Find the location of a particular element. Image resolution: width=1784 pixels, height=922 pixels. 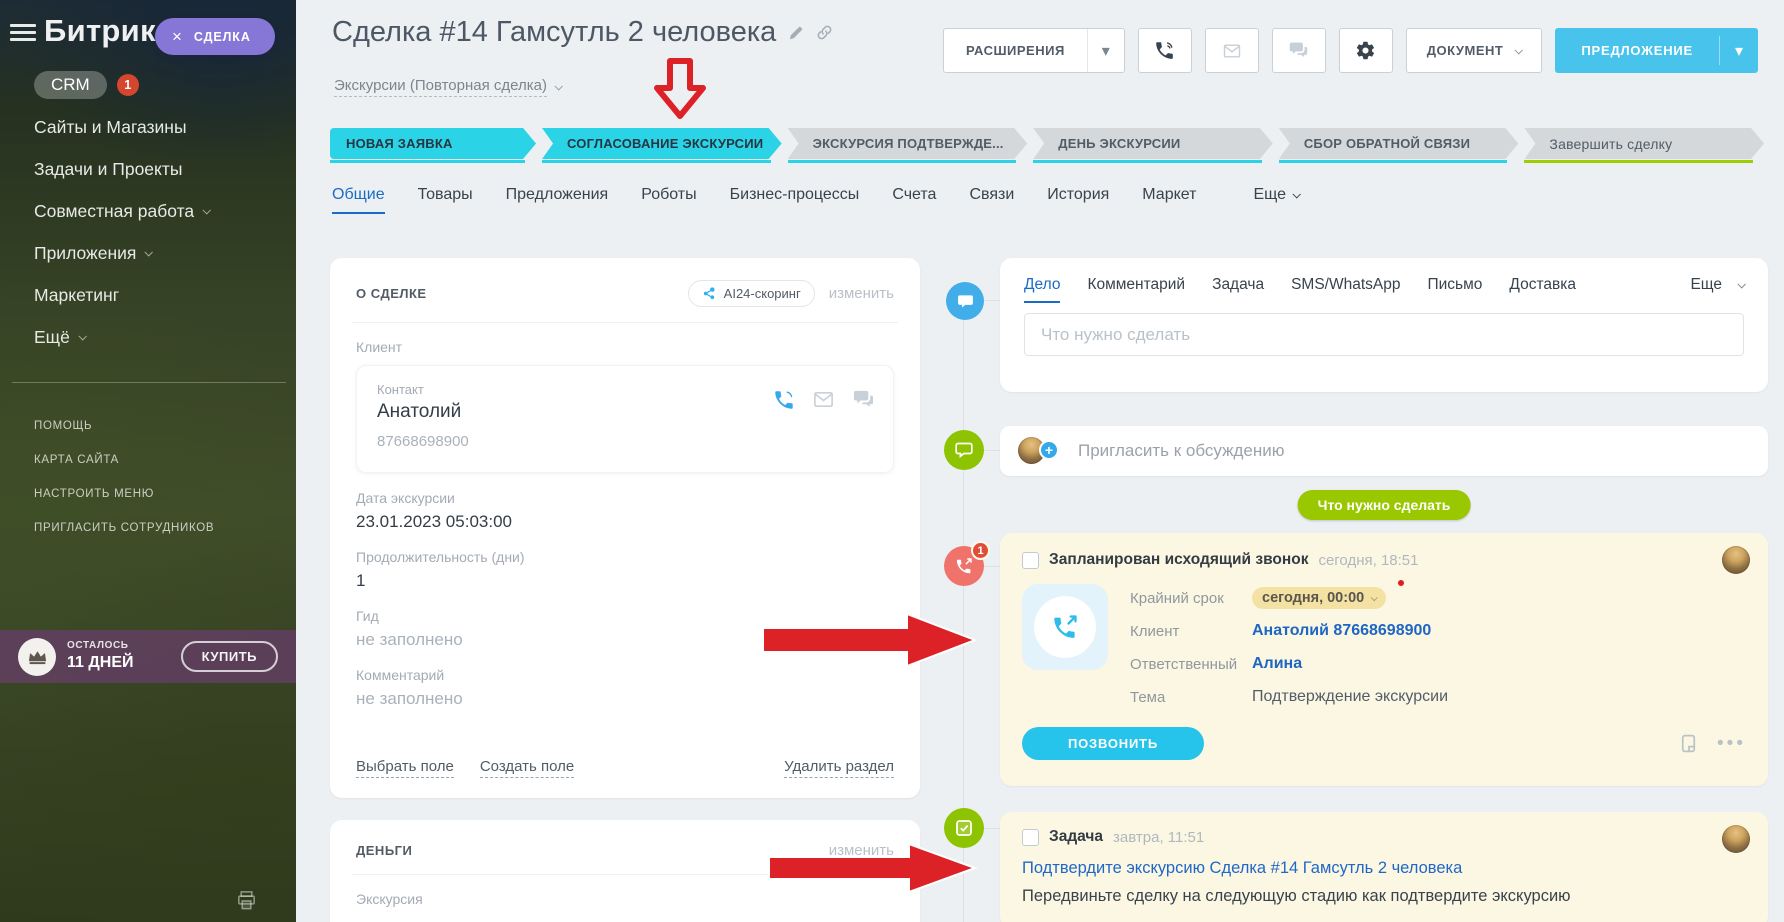

planned-call-icon: 1 is located at coordinates (967, 563).